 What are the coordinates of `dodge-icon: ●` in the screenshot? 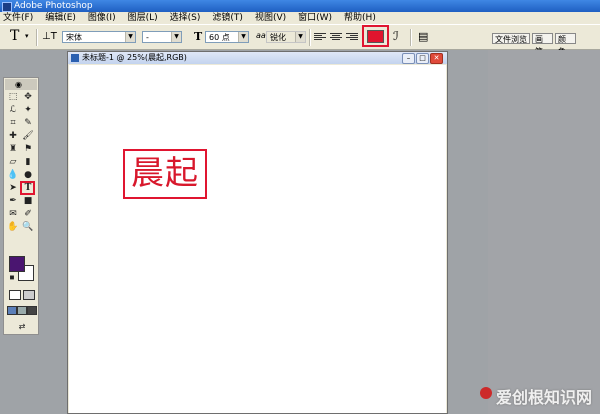 It's located at (28, 175).